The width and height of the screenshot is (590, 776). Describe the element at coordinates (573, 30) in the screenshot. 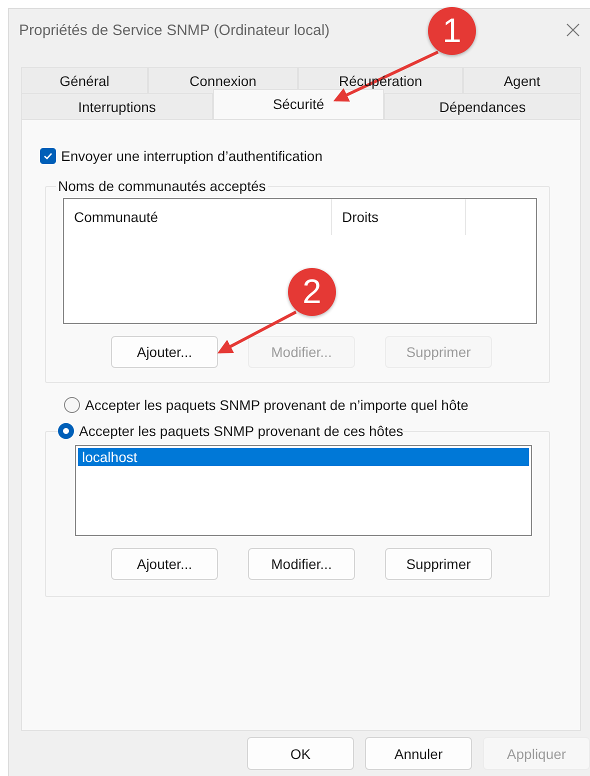

I see `close-icon` at that location.